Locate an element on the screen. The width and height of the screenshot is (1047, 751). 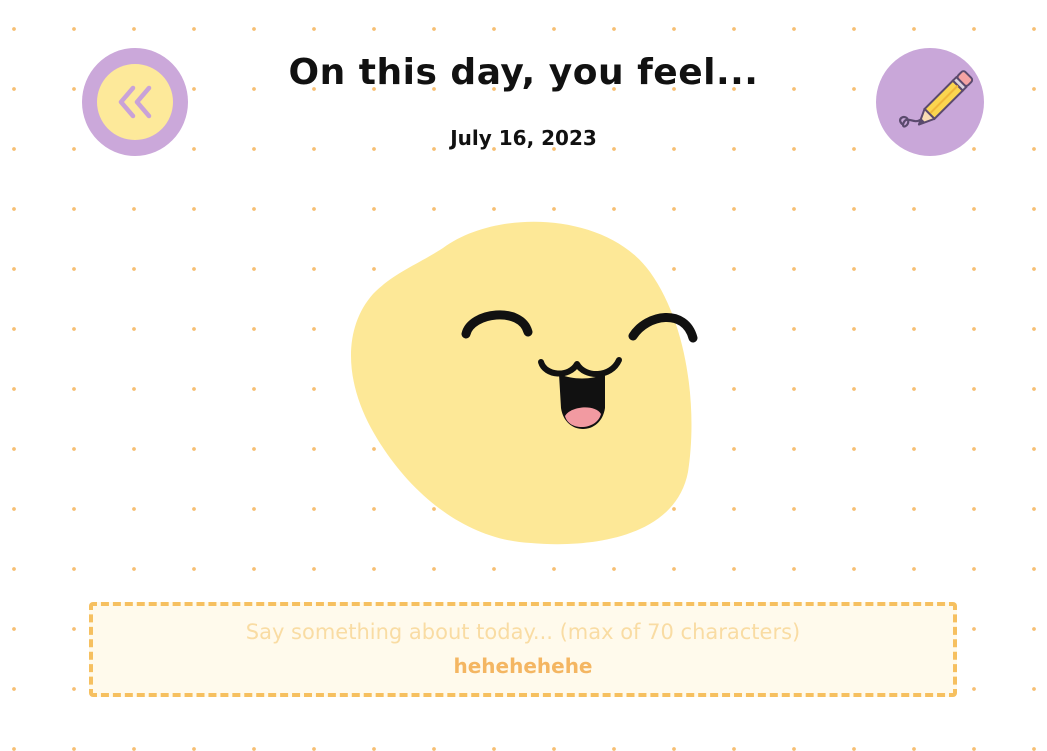
happy-face-icon is located at coordinates (524, 383).